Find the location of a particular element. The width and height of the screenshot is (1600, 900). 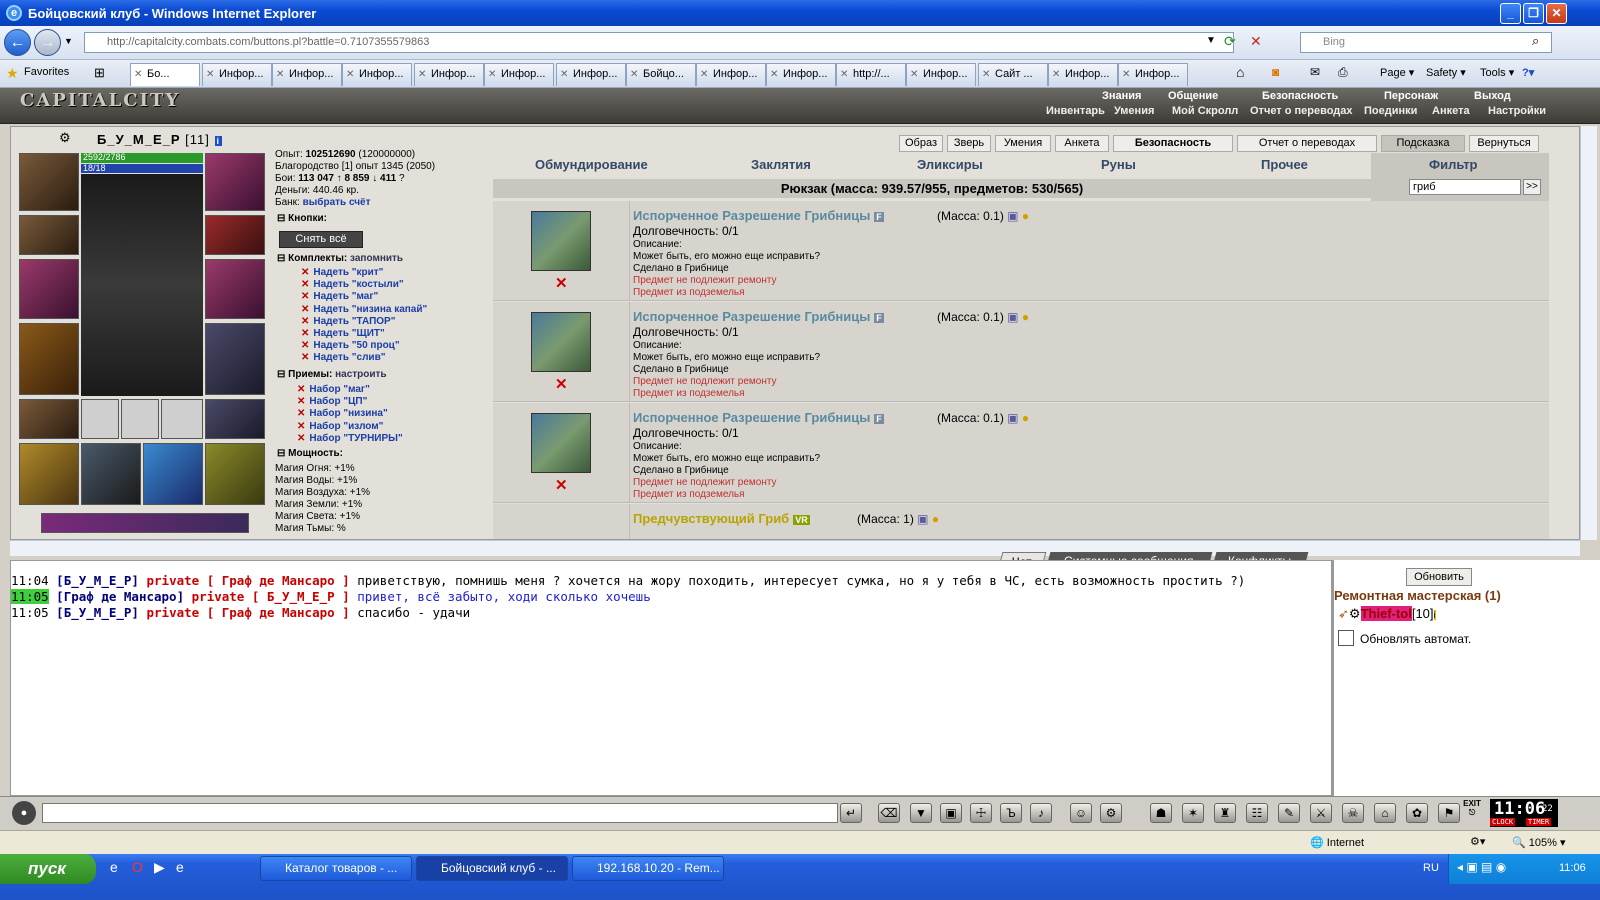

tab-filter: Фильтр is located at coordinates (1453, 164).